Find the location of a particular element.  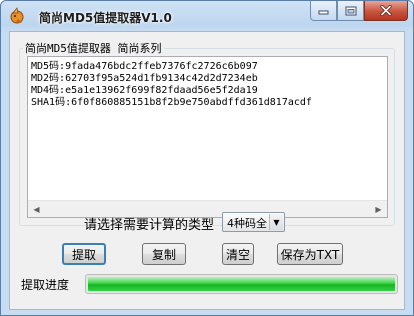

maximize-icon is located at coordinates (350, 10).